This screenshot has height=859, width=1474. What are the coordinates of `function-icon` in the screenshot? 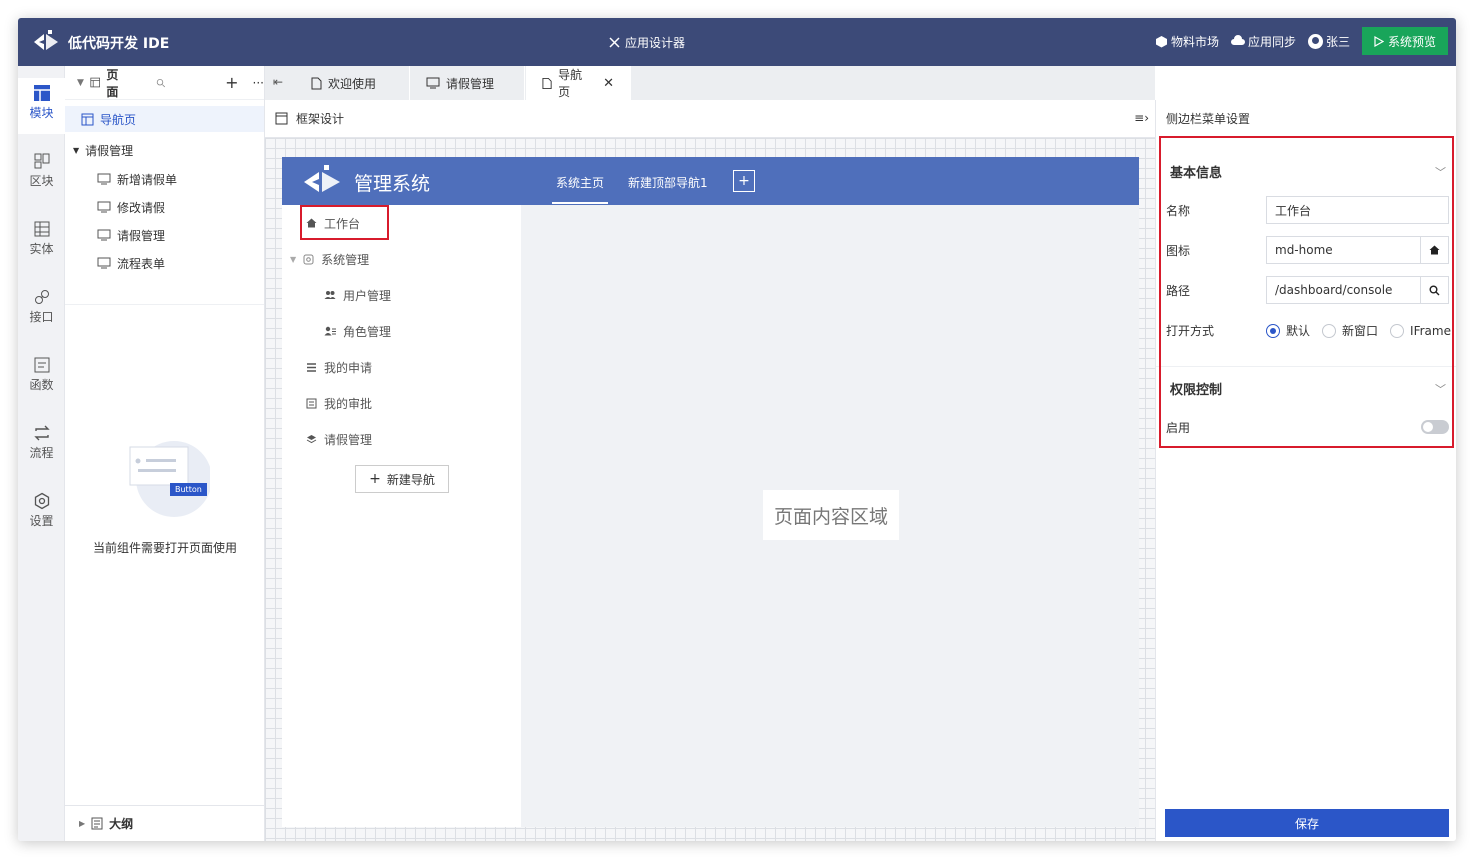 It's located at (41, 365).